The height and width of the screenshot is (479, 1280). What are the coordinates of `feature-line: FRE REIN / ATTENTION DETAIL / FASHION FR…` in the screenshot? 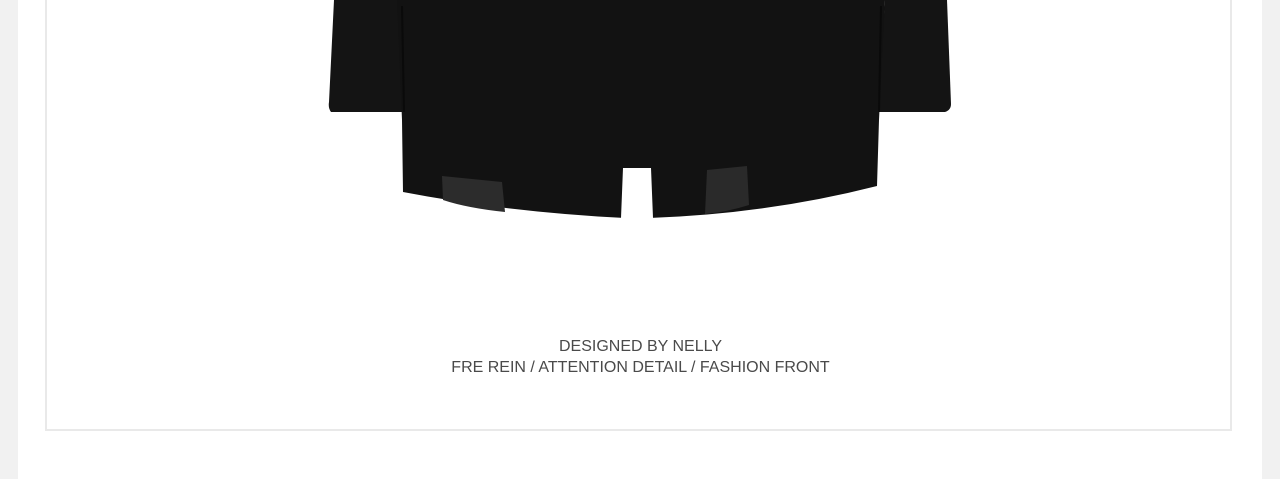 It's located at (640, 367).